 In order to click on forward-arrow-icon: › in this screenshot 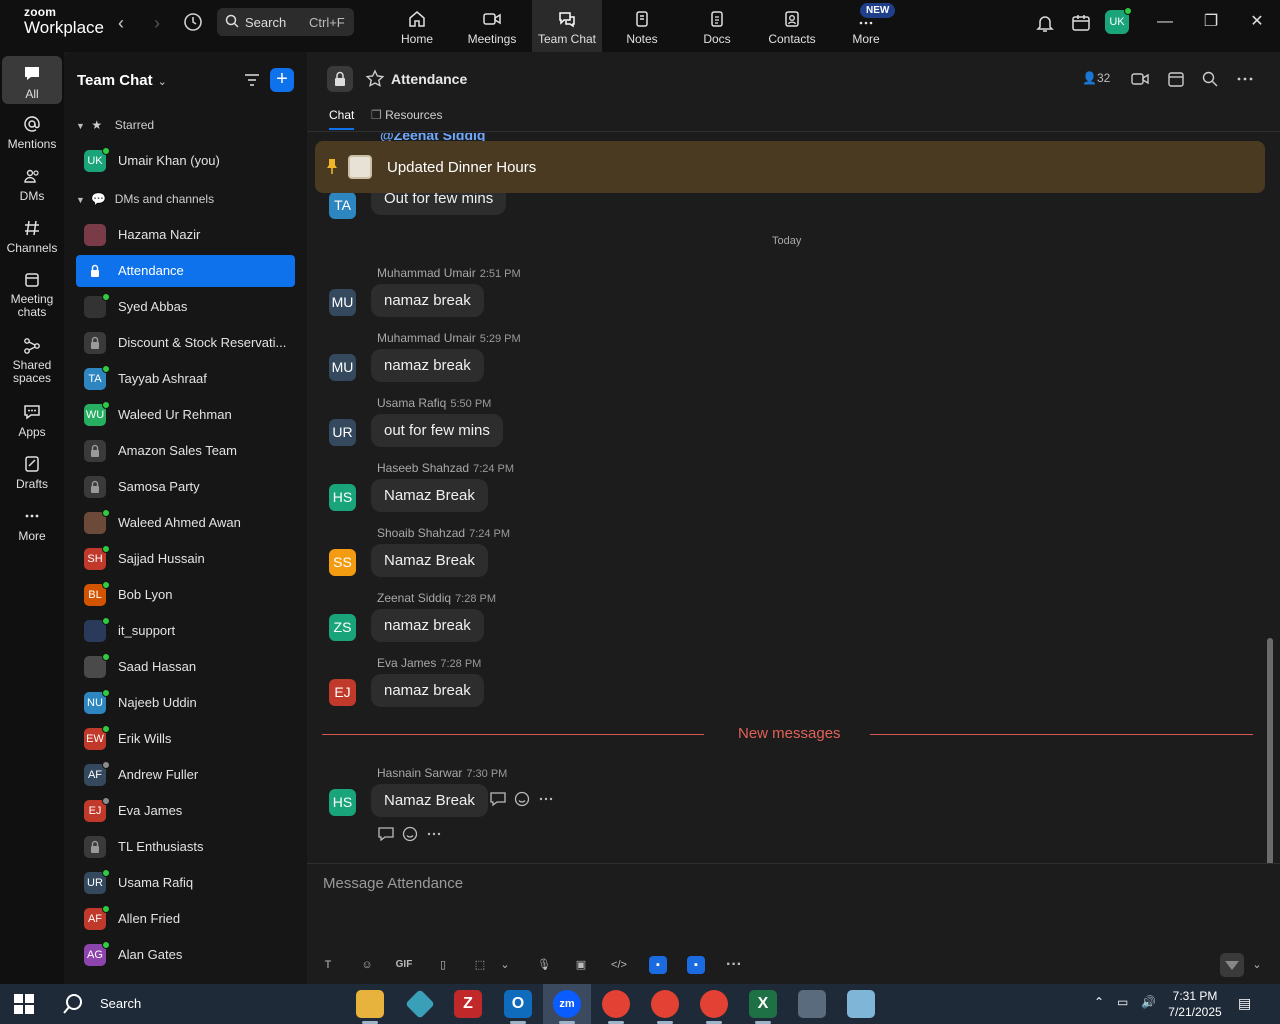, I will do `click(157, 23)`.